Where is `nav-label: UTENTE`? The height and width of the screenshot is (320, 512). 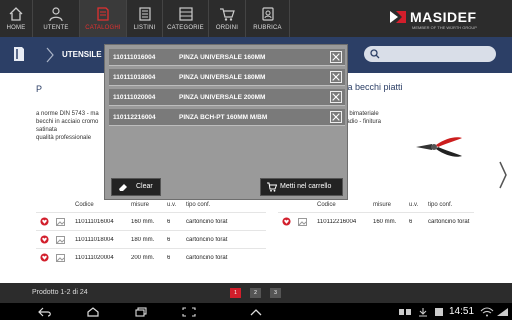 nav-label: UTENTE is located at coordinates (56, 28).